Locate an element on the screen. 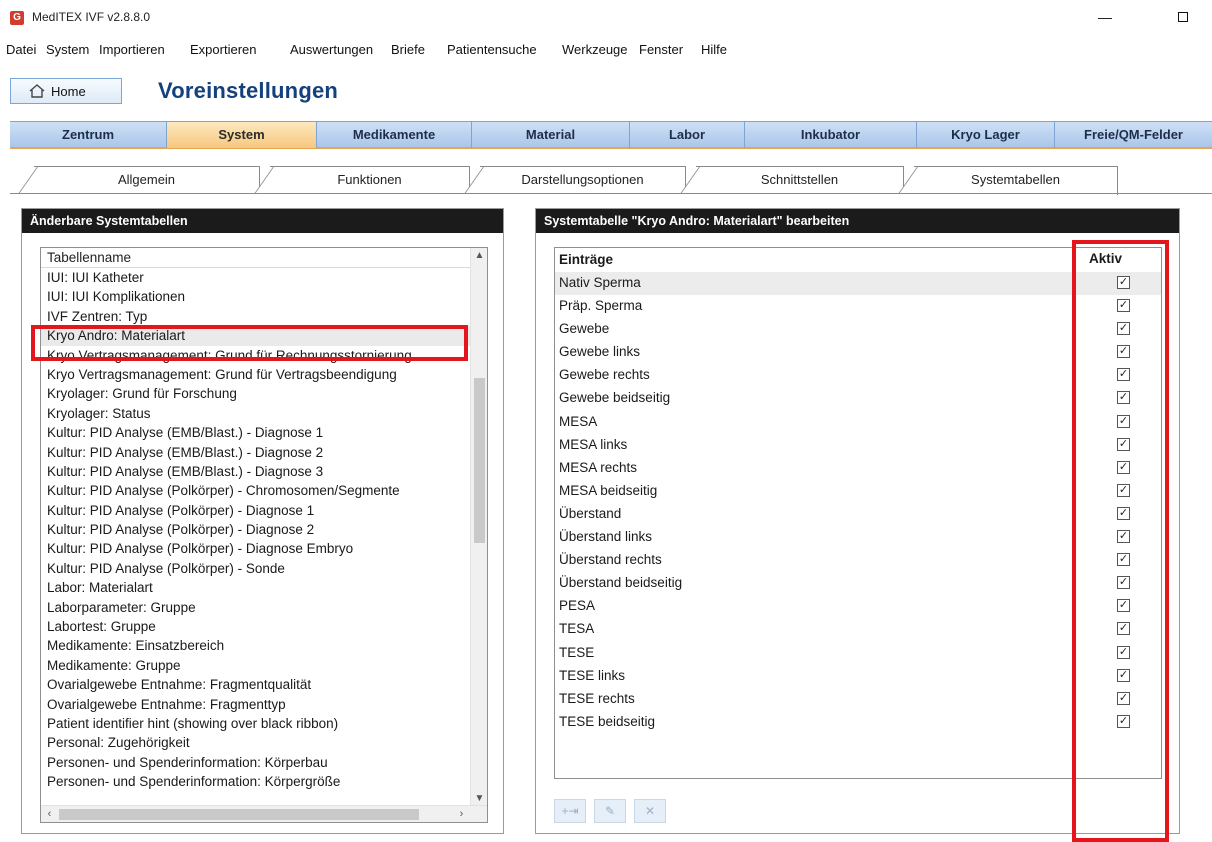 This screenshot has height=842, width=1212. col-entries-header: Einträge is located at coordinates (586, 259).